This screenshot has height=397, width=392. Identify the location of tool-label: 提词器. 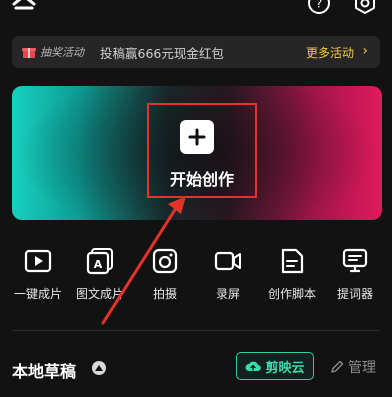
(354, 294).